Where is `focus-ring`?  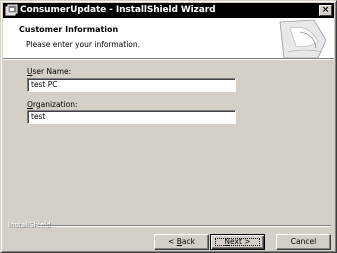
focus-ring is located at coordinates (237, 242).